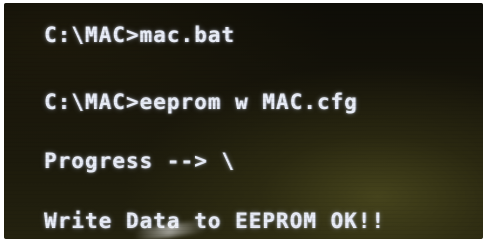  I want to click on command-line-eeprom-write: C:\MAC>eeprom w MAC.cfg, so click(201, 102).